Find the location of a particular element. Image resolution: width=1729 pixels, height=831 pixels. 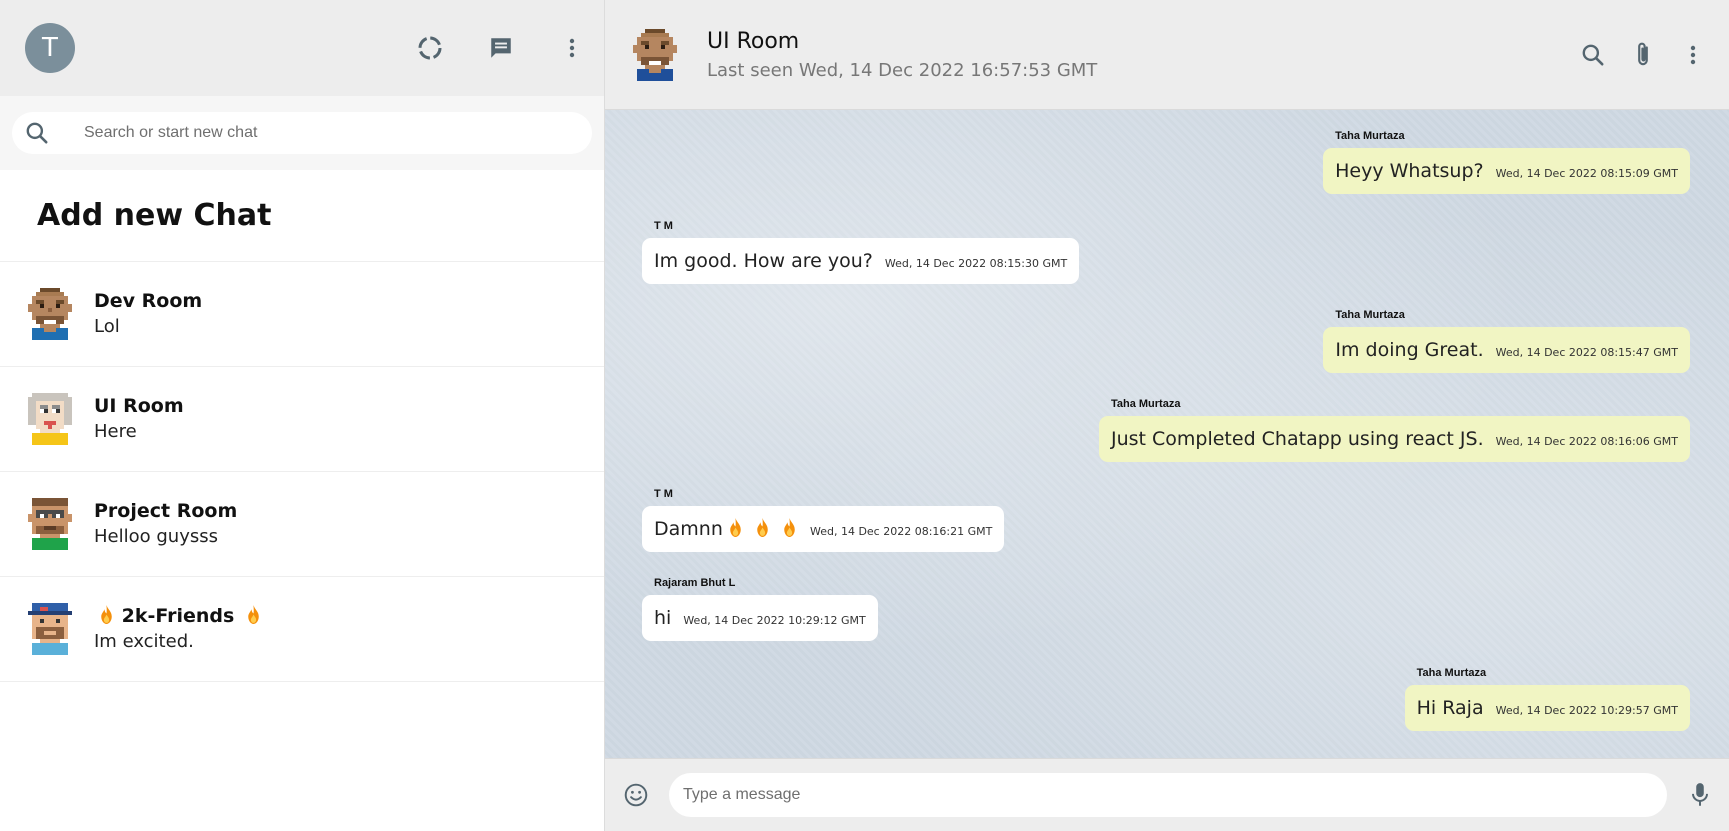

pixel-avatar-brown-icon is located at coordinates (50, 314).